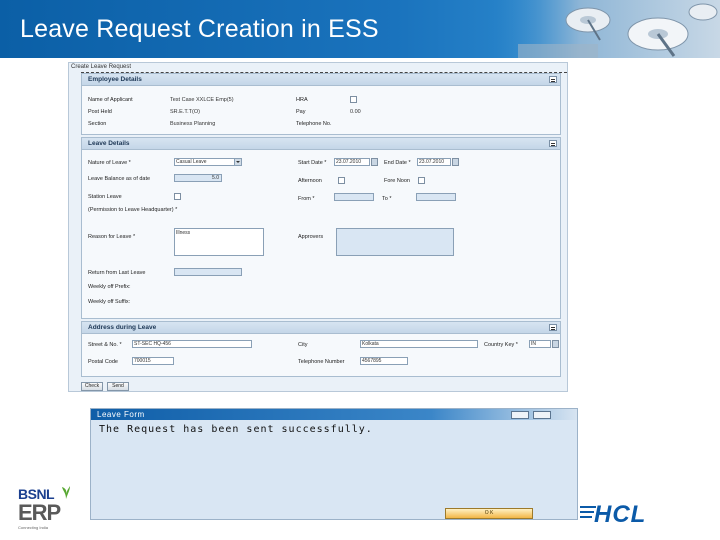 This screenshot has width=720, height=540. Describe the element at coordinates (112, 237) in the screenshot. I see `reason-for-leave-label: Reason for Leave *` at that location.